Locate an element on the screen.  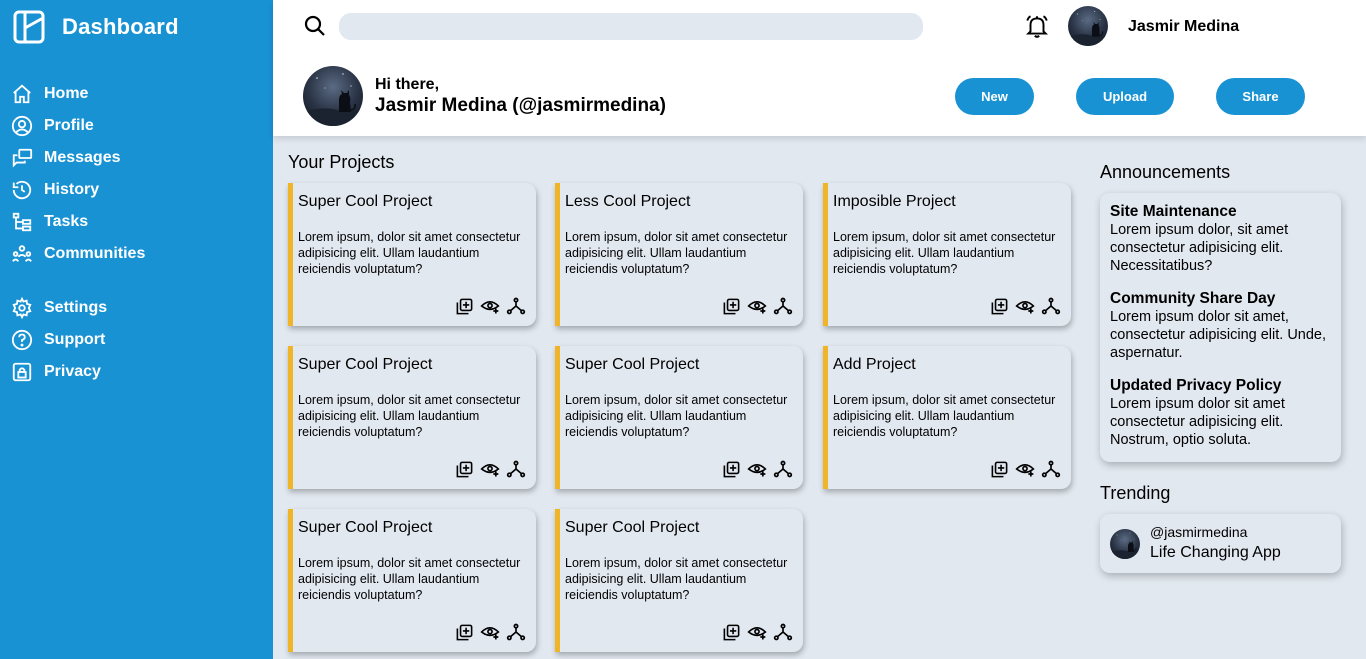
sidebar-item-messages: Messages is located at coordinates (78, 158).